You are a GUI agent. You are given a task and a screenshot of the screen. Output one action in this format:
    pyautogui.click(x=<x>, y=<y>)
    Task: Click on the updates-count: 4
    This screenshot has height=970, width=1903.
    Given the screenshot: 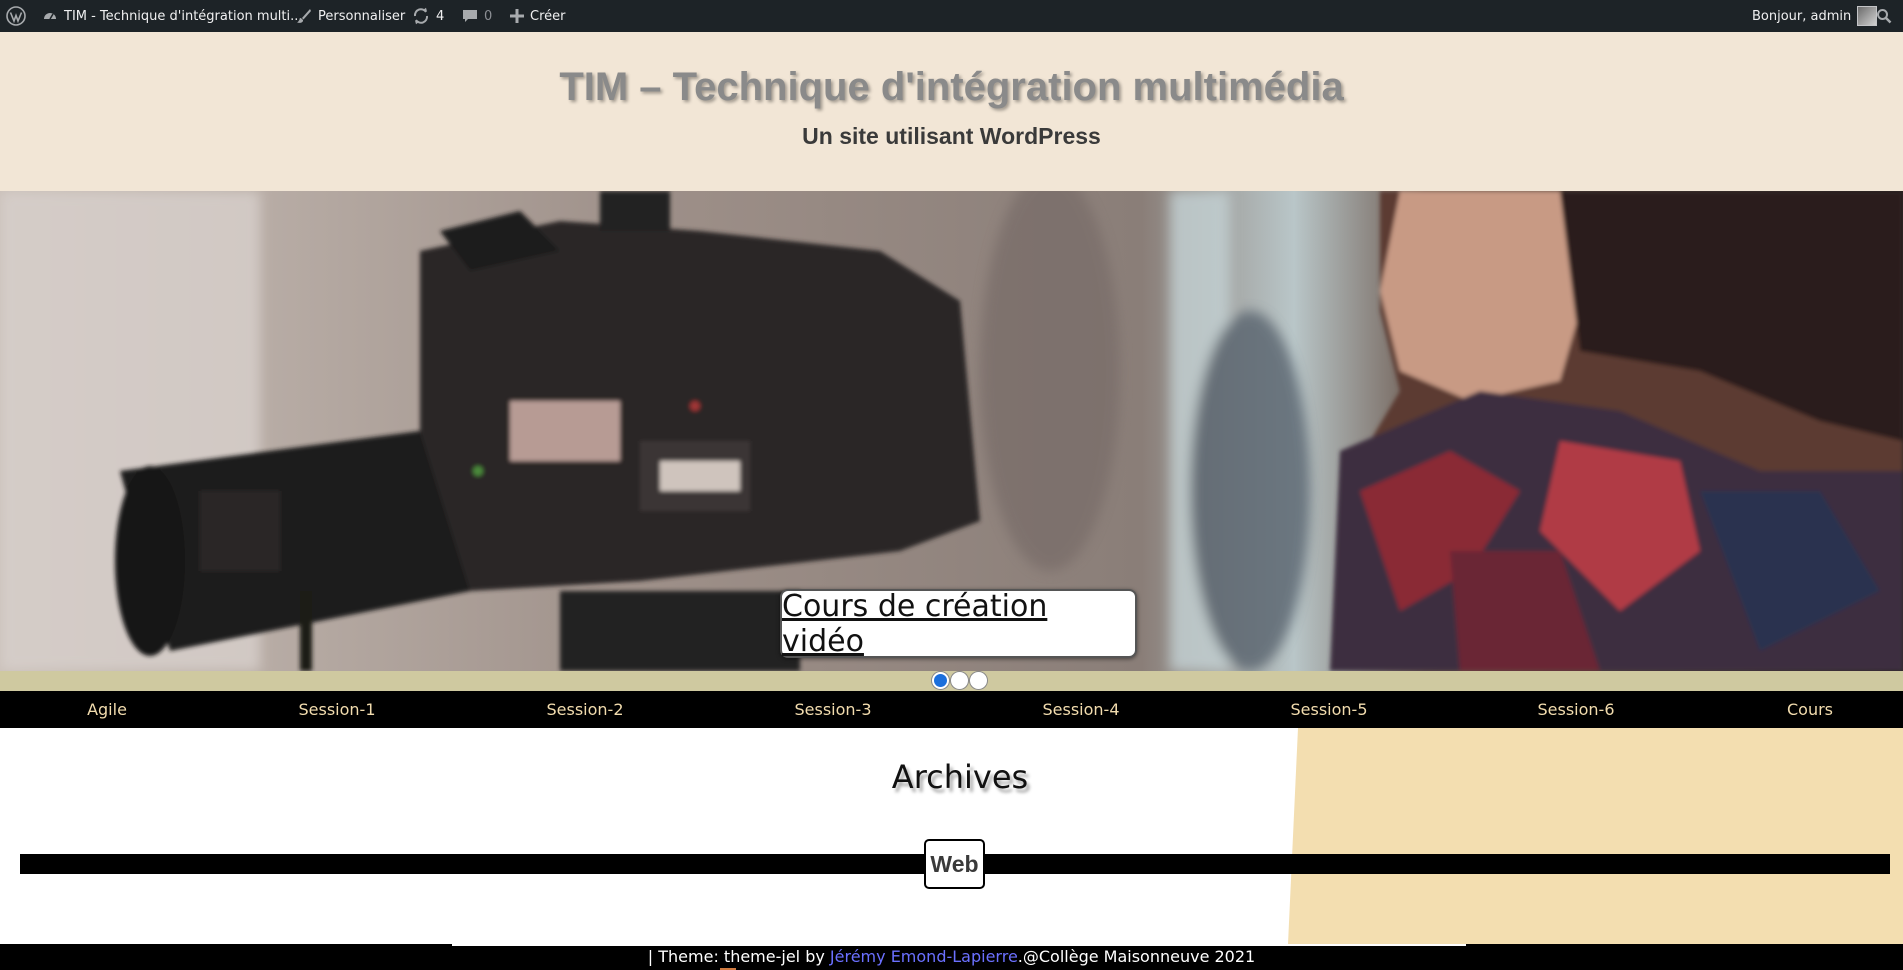 What is the action you would take?
    pyautogui.click(x=440, y=16)
    